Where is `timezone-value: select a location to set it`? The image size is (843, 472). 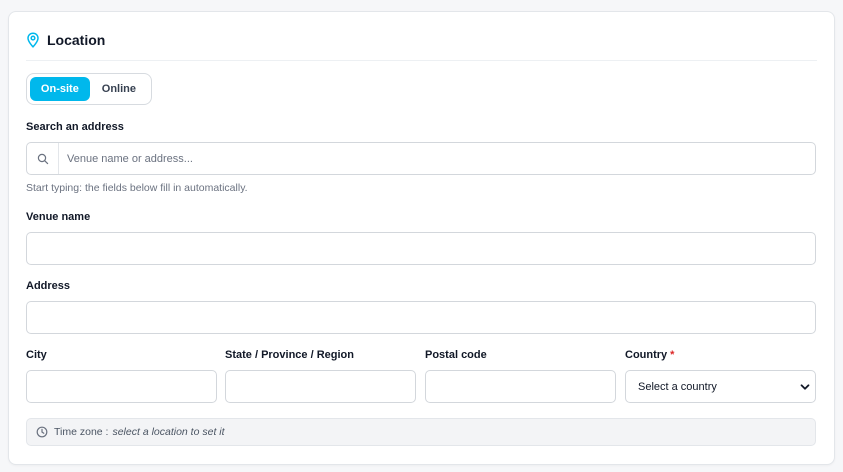 timezone-value: select a location to set it is located at coordinates (168, 432).